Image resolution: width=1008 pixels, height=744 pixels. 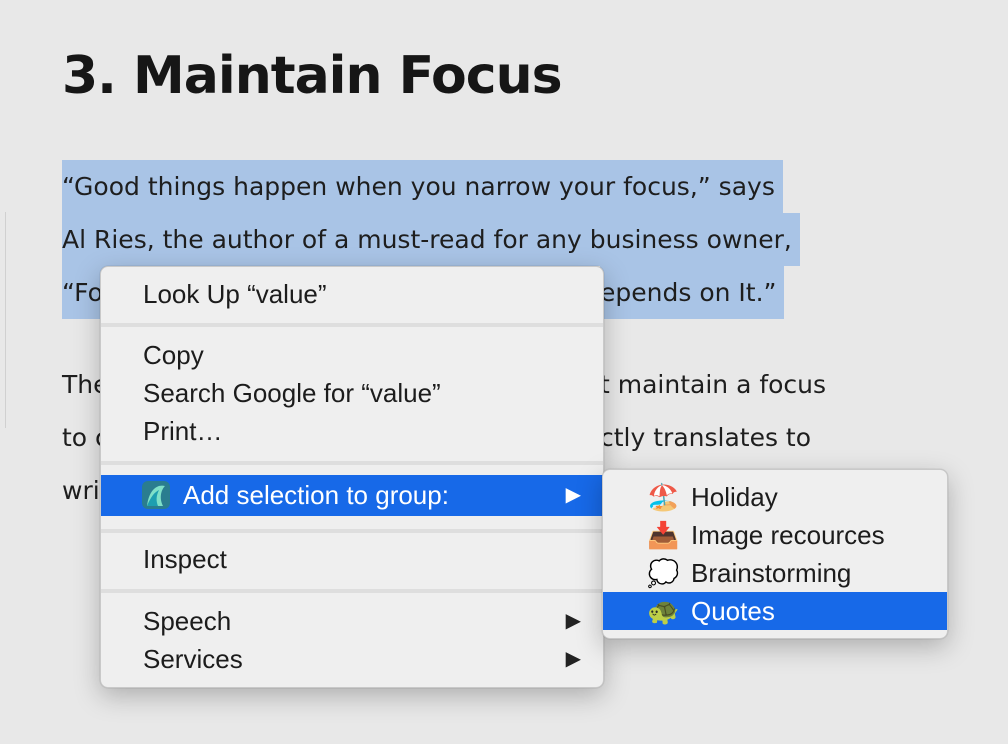 What do you see at coordinates (706, 437) in the screenshot?
I see `paragraph-2-line-2-end: ctly translates to` at bounding box center [706, 437].